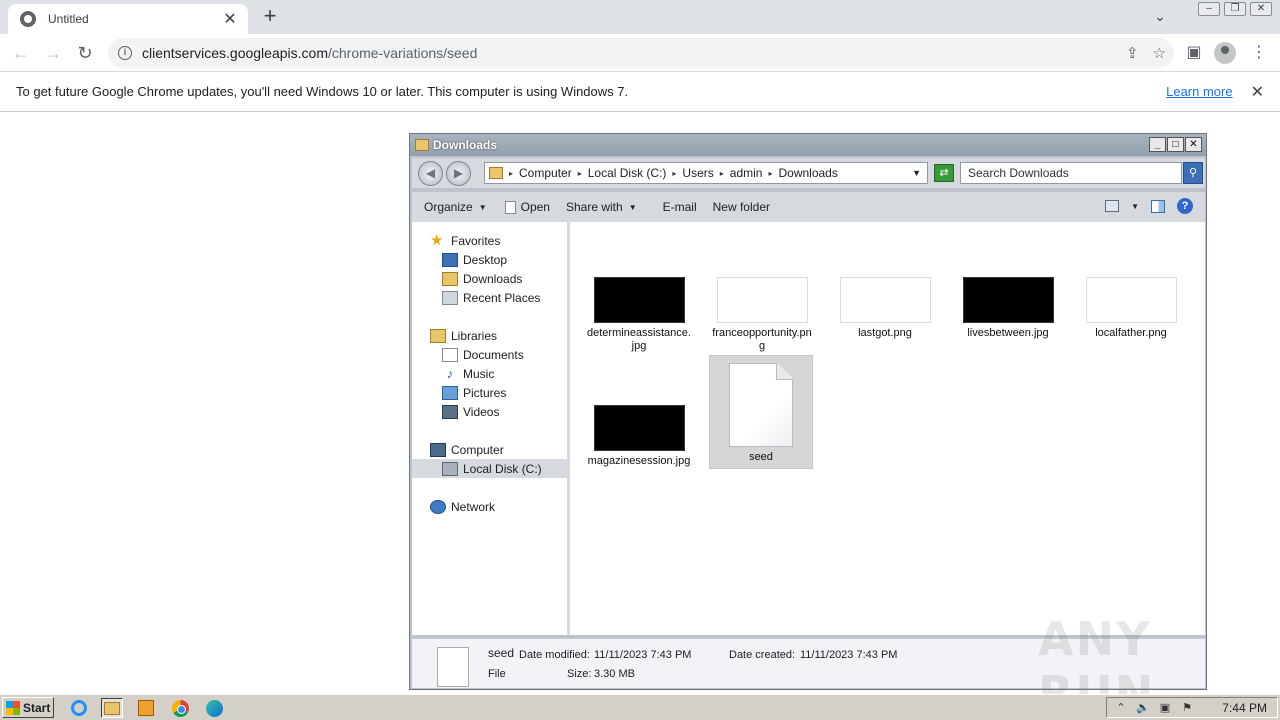  I want to click on profile-button, so click(1225, 53).